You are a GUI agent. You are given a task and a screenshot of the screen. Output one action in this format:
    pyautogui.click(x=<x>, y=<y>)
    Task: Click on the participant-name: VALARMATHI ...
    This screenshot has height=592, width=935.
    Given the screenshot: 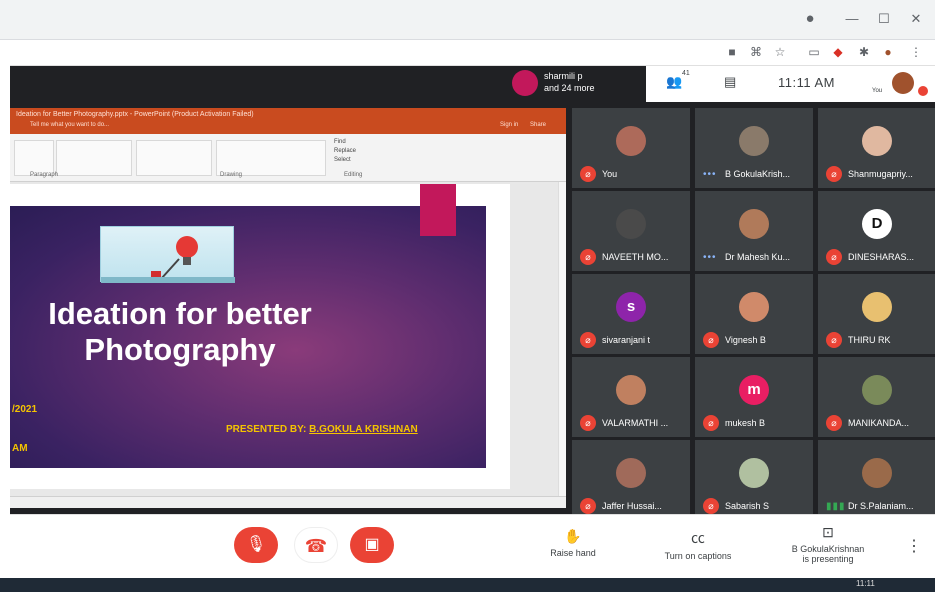 What is the action you would take?
    pyautogui.click(x=635, y=423)
    